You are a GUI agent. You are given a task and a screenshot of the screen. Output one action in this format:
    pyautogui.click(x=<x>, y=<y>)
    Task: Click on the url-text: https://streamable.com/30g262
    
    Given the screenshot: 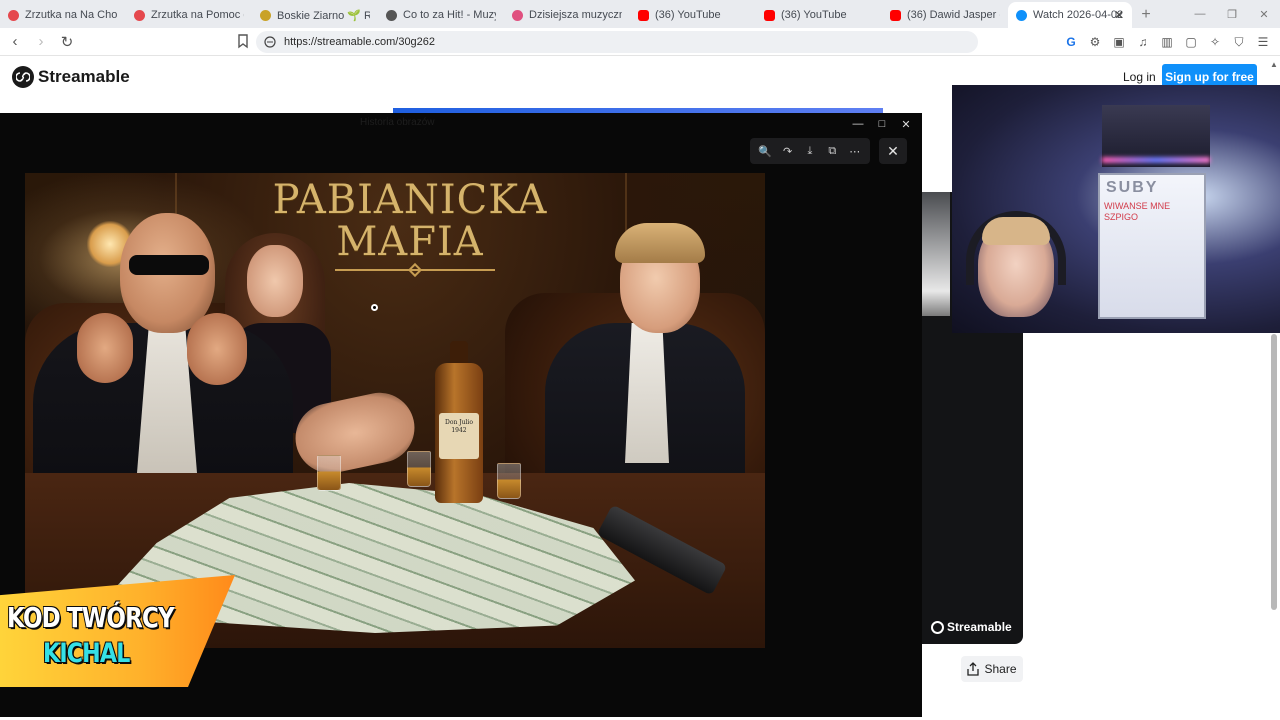 What is the action you would take?
    pyautogui.click(x=360, y=42)
    